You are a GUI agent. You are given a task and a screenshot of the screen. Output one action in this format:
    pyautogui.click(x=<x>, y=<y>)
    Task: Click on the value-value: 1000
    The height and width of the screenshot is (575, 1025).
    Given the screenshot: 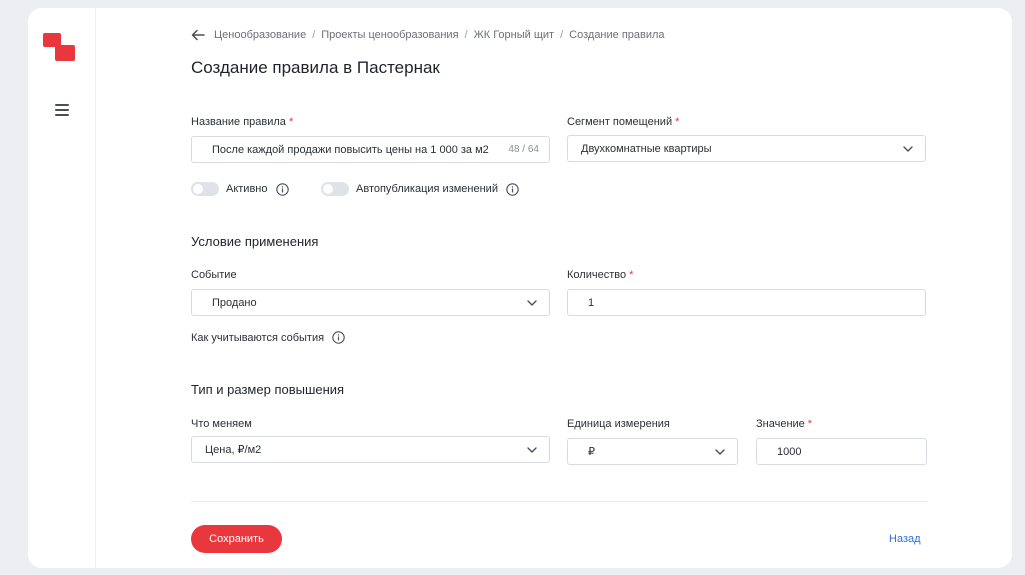 What is the action you would take?
    pyautogui.click(x=789, y=451)
    